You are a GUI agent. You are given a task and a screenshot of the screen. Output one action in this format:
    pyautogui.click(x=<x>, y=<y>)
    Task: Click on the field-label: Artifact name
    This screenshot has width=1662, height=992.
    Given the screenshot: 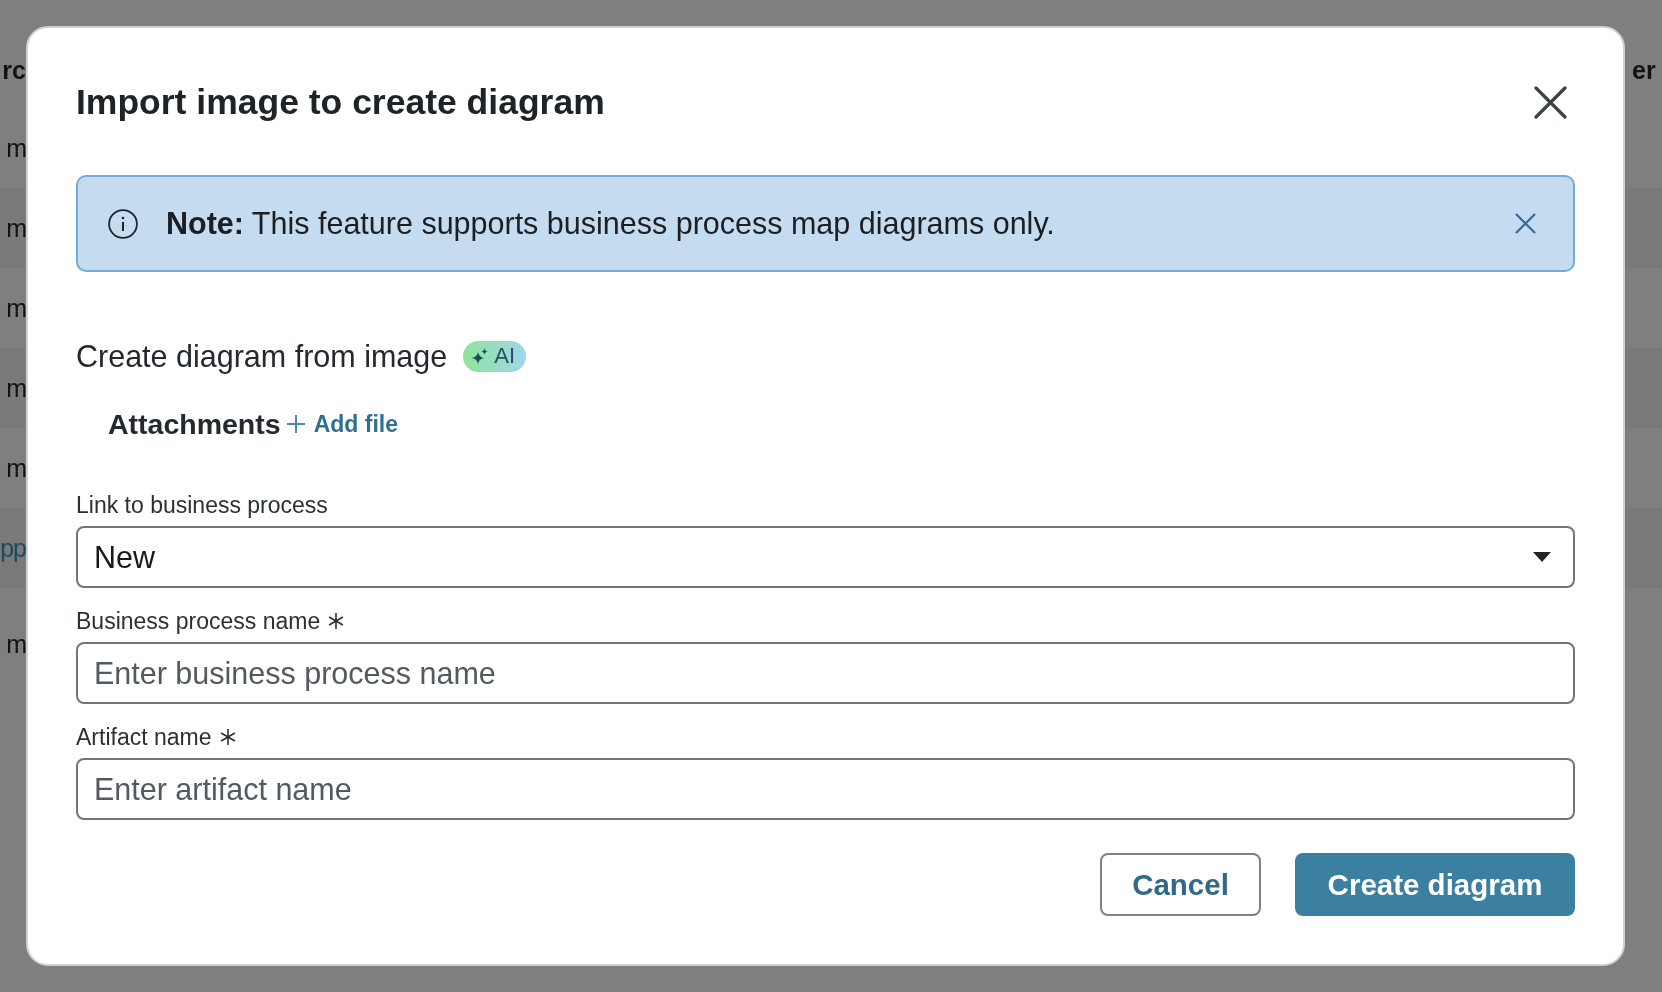 What is the action you would take?
    pyautogui.click(x=144, y=737)
    